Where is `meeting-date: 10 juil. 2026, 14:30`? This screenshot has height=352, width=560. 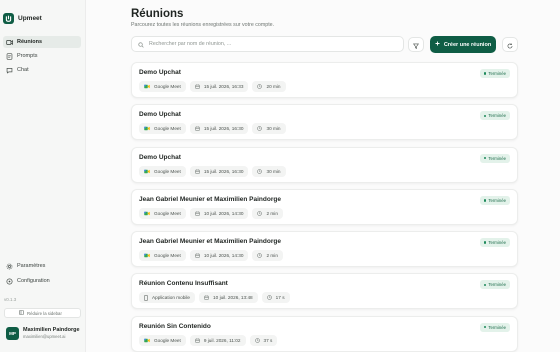 meeting-date: 10 juil. 2026, 14:30 is located at coordinates (219, 256).